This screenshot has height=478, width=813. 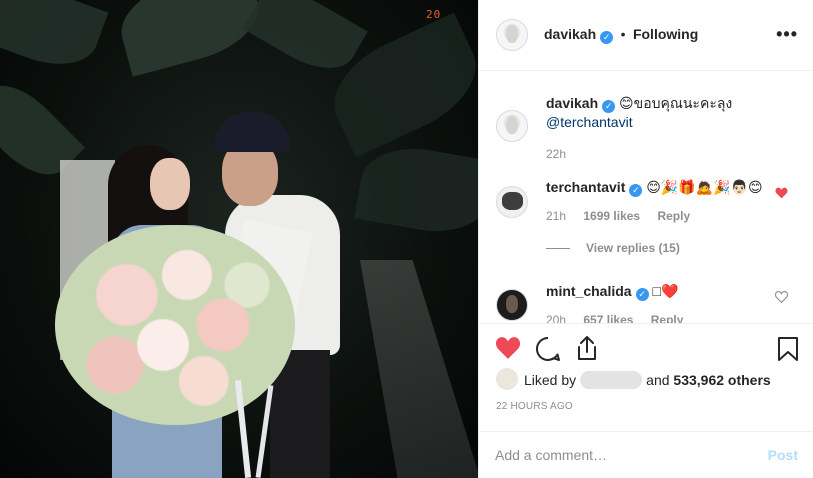 What do you see at coordinates (671, 154) in the screenshot?
I see `caption-time: 22h` at bounding box center [671, 154].